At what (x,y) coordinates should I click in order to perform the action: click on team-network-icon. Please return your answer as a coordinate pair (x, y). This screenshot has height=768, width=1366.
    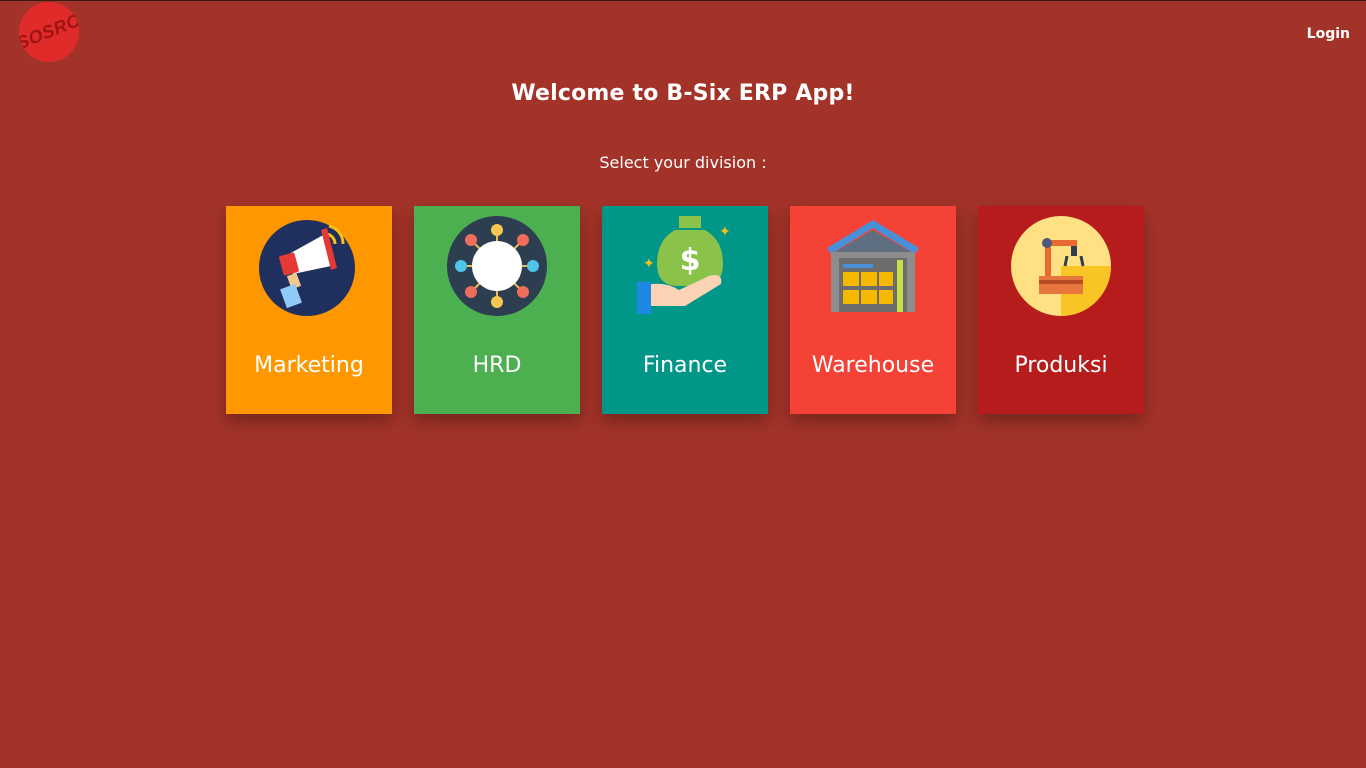
    Looking at the image, I should click on (497, 266).